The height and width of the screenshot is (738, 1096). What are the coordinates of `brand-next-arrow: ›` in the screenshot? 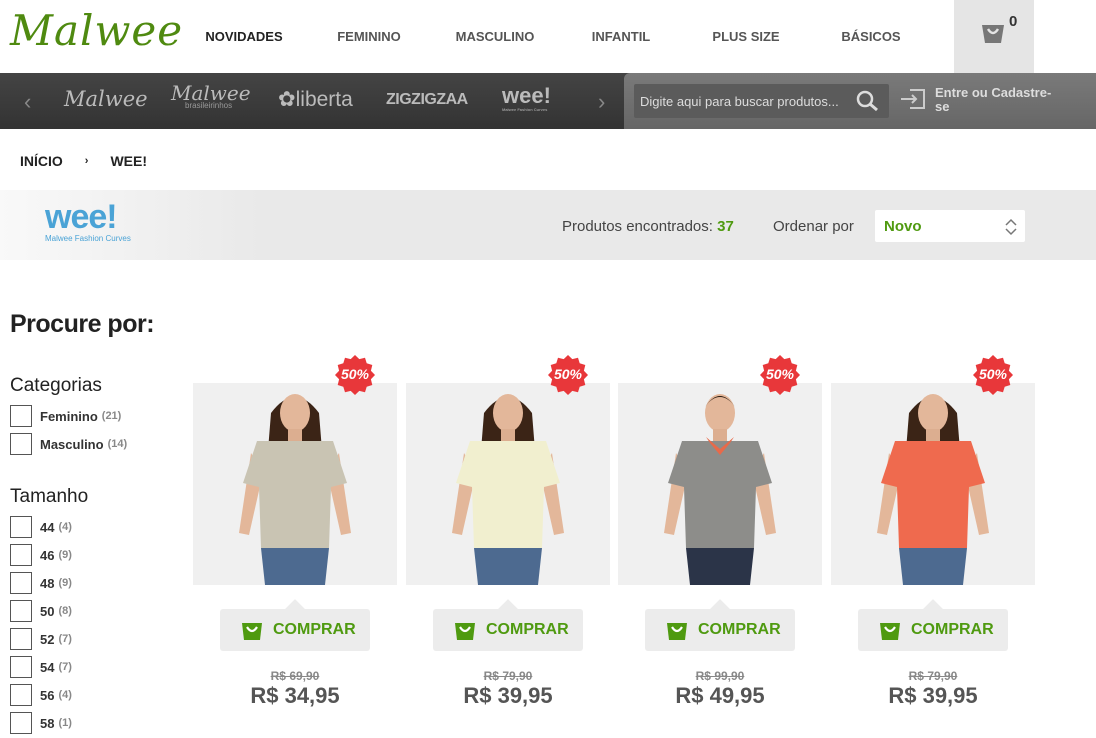 It's located at (601, 102).